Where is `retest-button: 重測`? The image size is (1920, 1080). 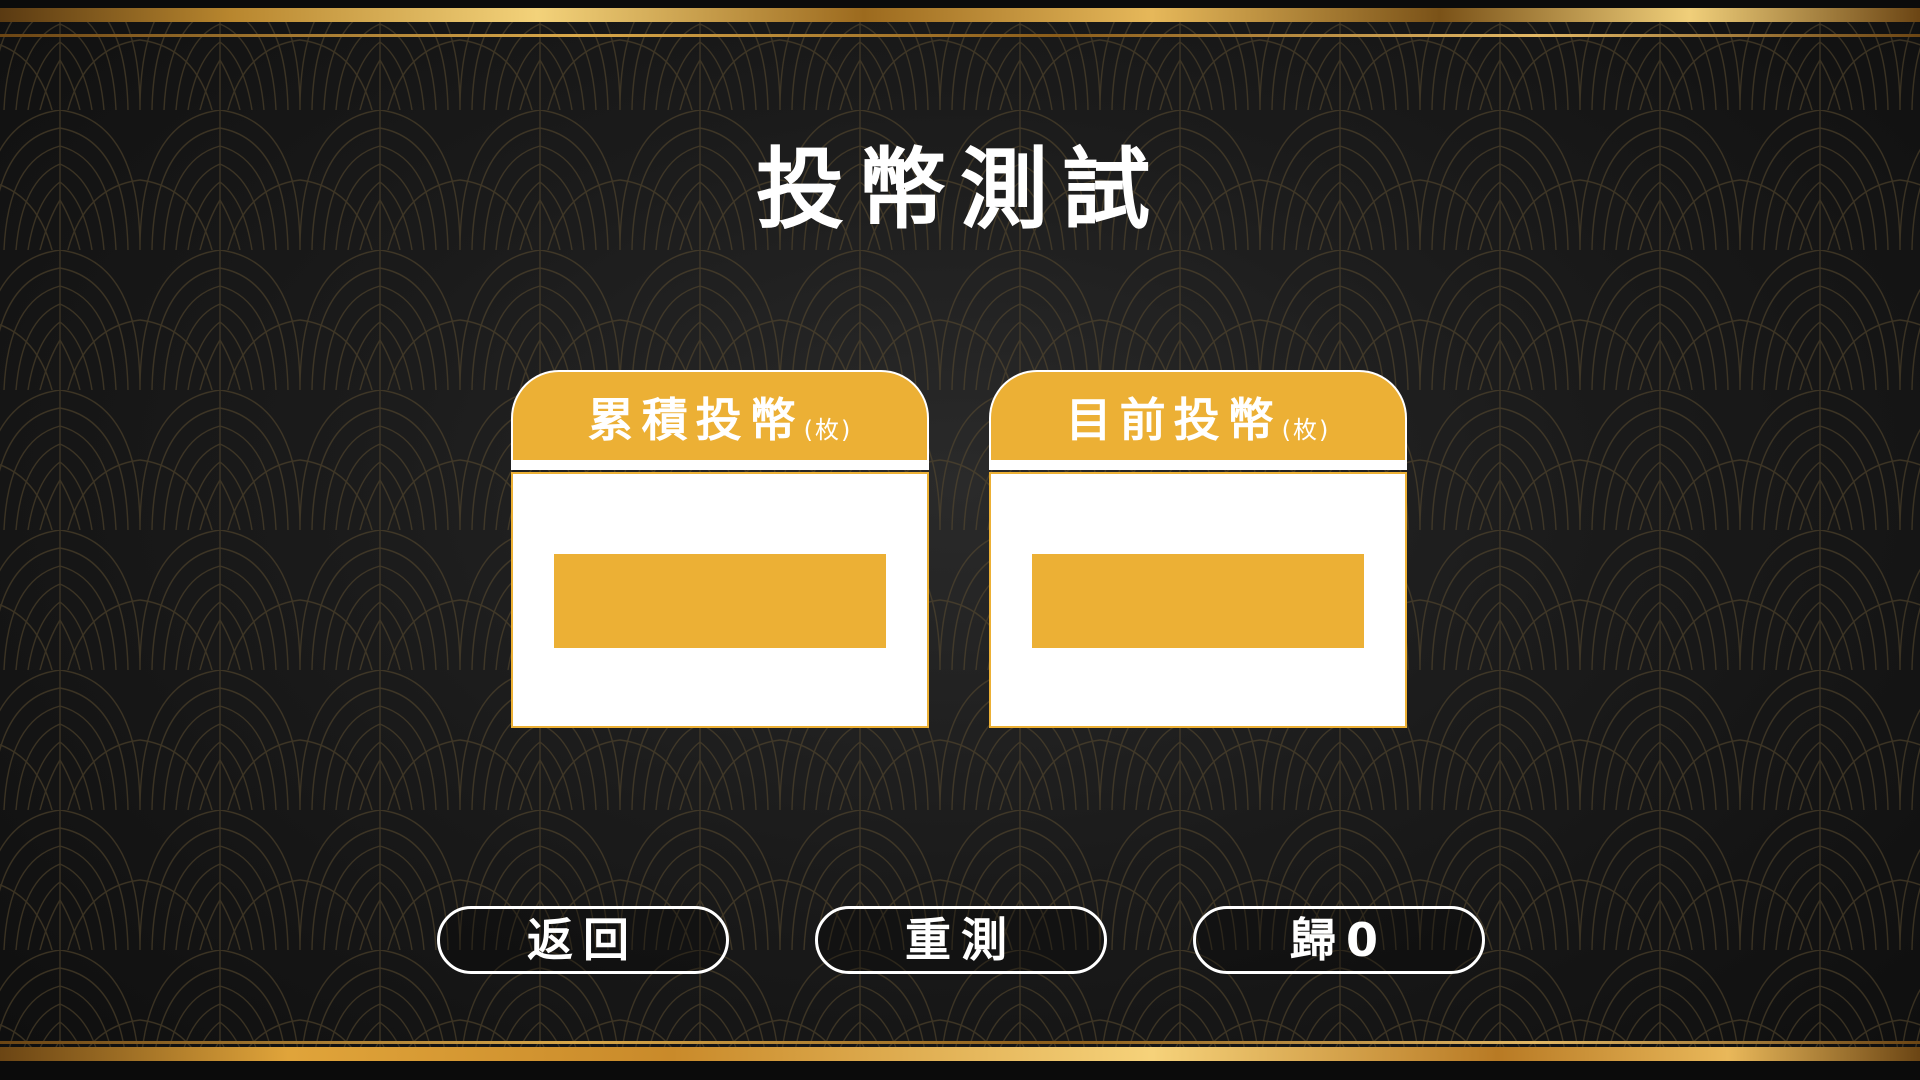
retest-button: 重測 is located at coordinates (961, 940).